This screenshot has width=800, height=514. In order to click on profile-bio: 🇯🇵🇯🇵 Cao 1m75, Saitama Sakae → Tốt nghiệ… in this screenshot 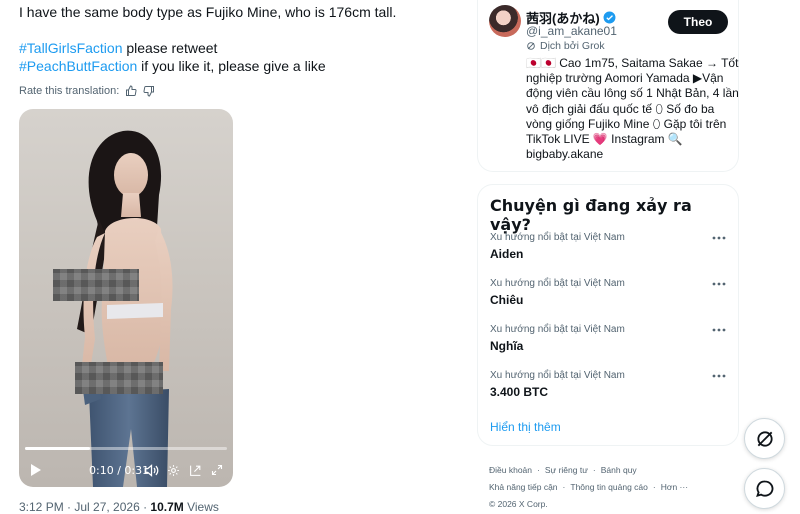, I will do `click(632, 109)`.